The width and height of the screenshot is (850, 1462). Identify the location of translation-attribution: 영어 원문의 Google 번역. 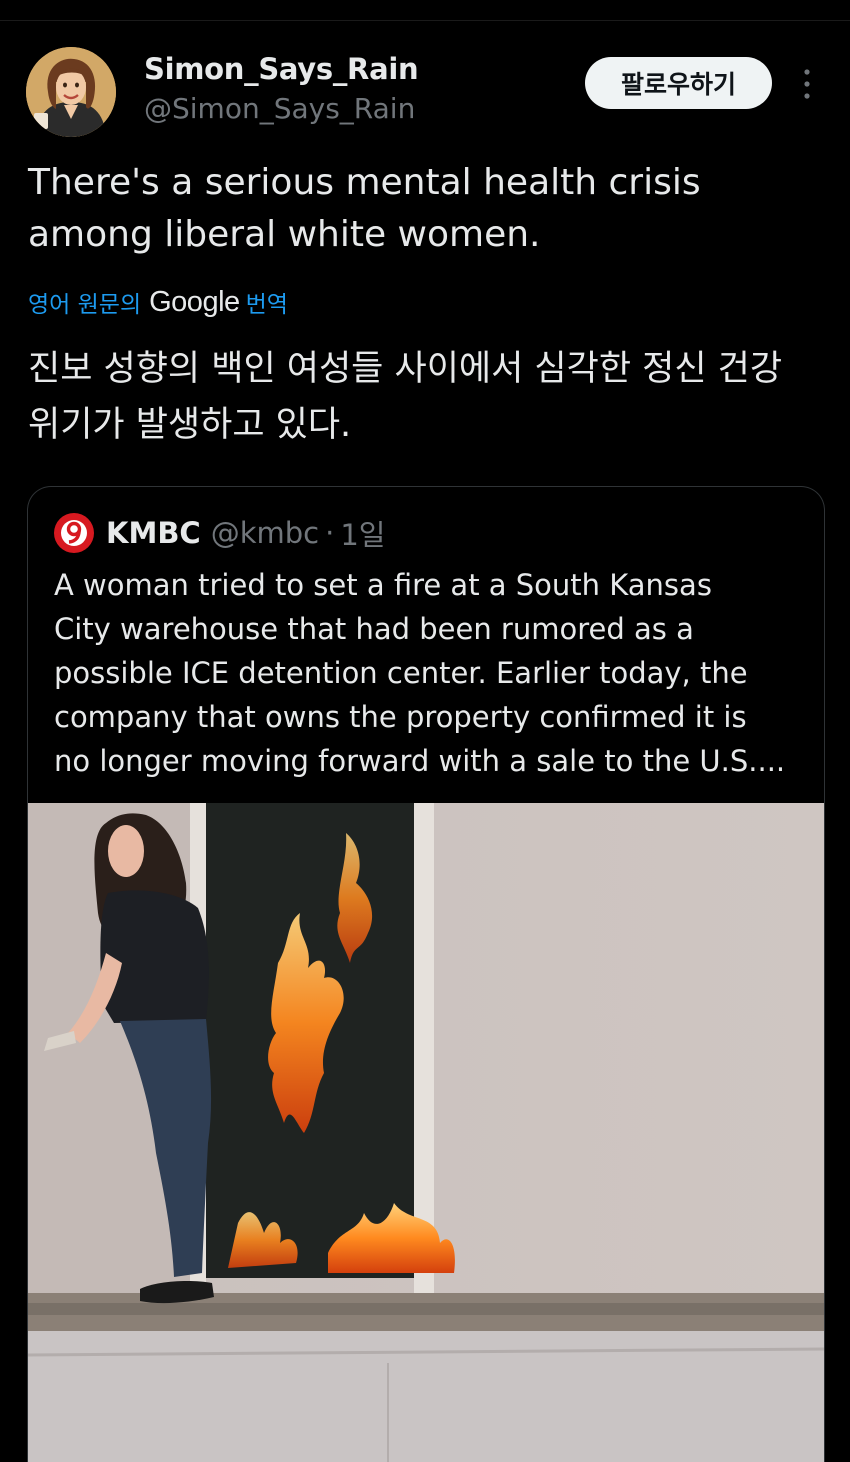
(158, 302).